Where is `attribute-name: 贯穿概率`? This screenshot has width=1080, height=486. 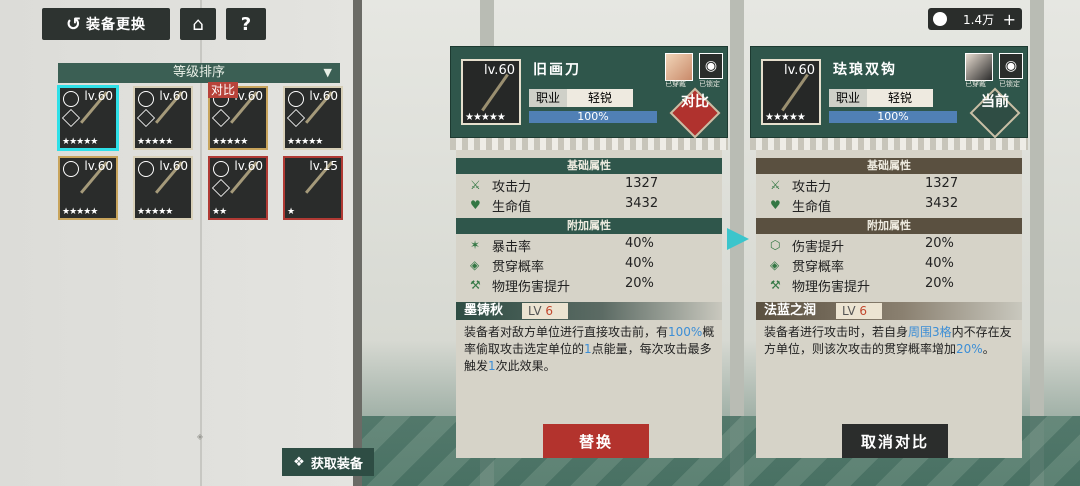 attribute-name: 贯穿概率 is located at coordinates (818, 267).